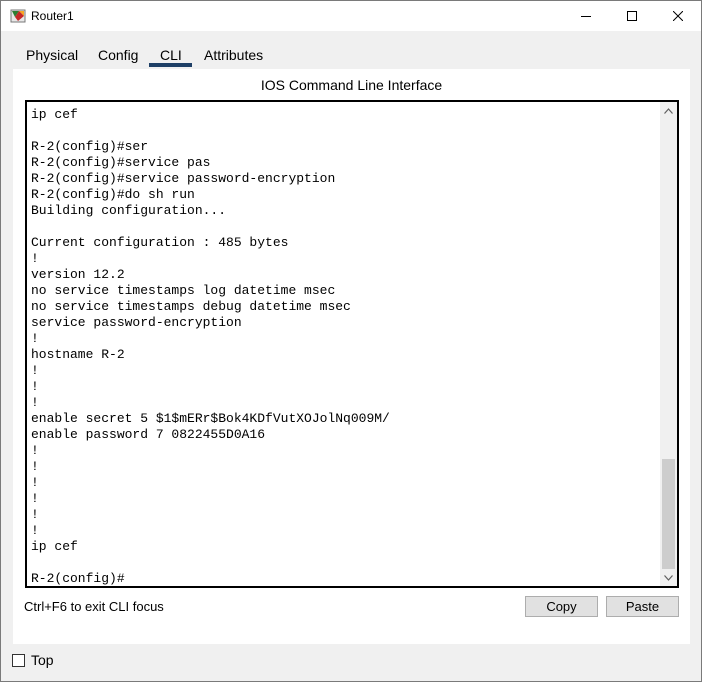 The image size is (702, 682). What do you see at coordinates (18, 16) in the screenshot?
I see `router-app-icon` at bounding box center [18, 16].